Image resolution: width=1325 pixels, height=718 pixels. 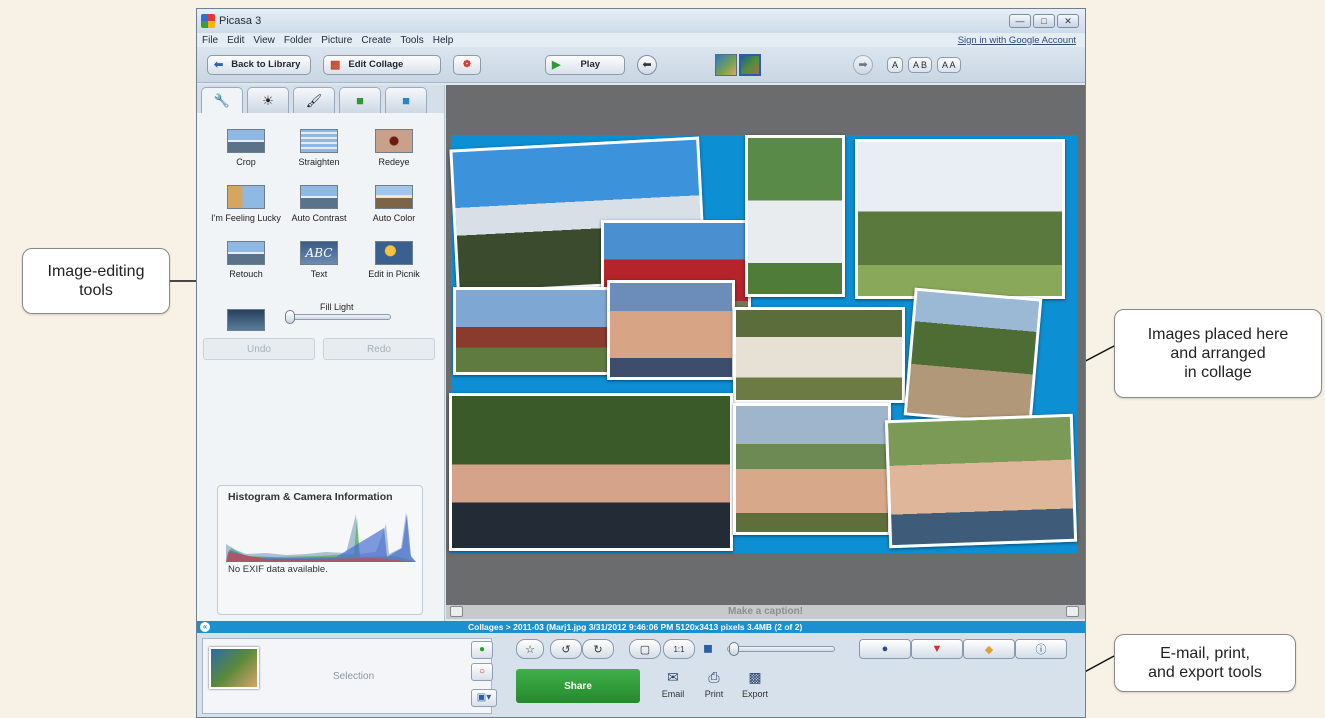 What do you see at coordinates (673, 684) in the screenshot?
I see `email-button: ✉ Email` at bounding box center [673, 684].